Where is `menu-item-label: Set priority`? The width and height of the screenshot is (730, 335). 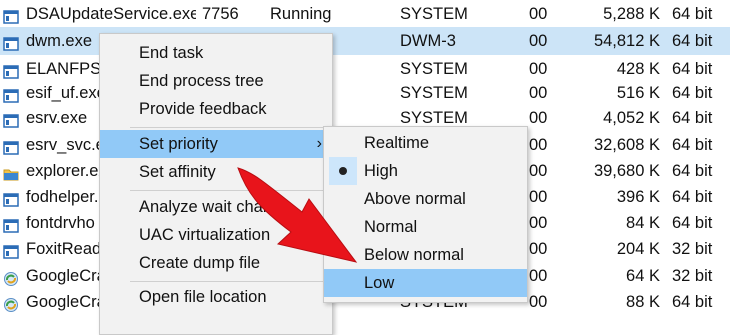 menu-item-label: Set priority is located at coordinates (178, 144).